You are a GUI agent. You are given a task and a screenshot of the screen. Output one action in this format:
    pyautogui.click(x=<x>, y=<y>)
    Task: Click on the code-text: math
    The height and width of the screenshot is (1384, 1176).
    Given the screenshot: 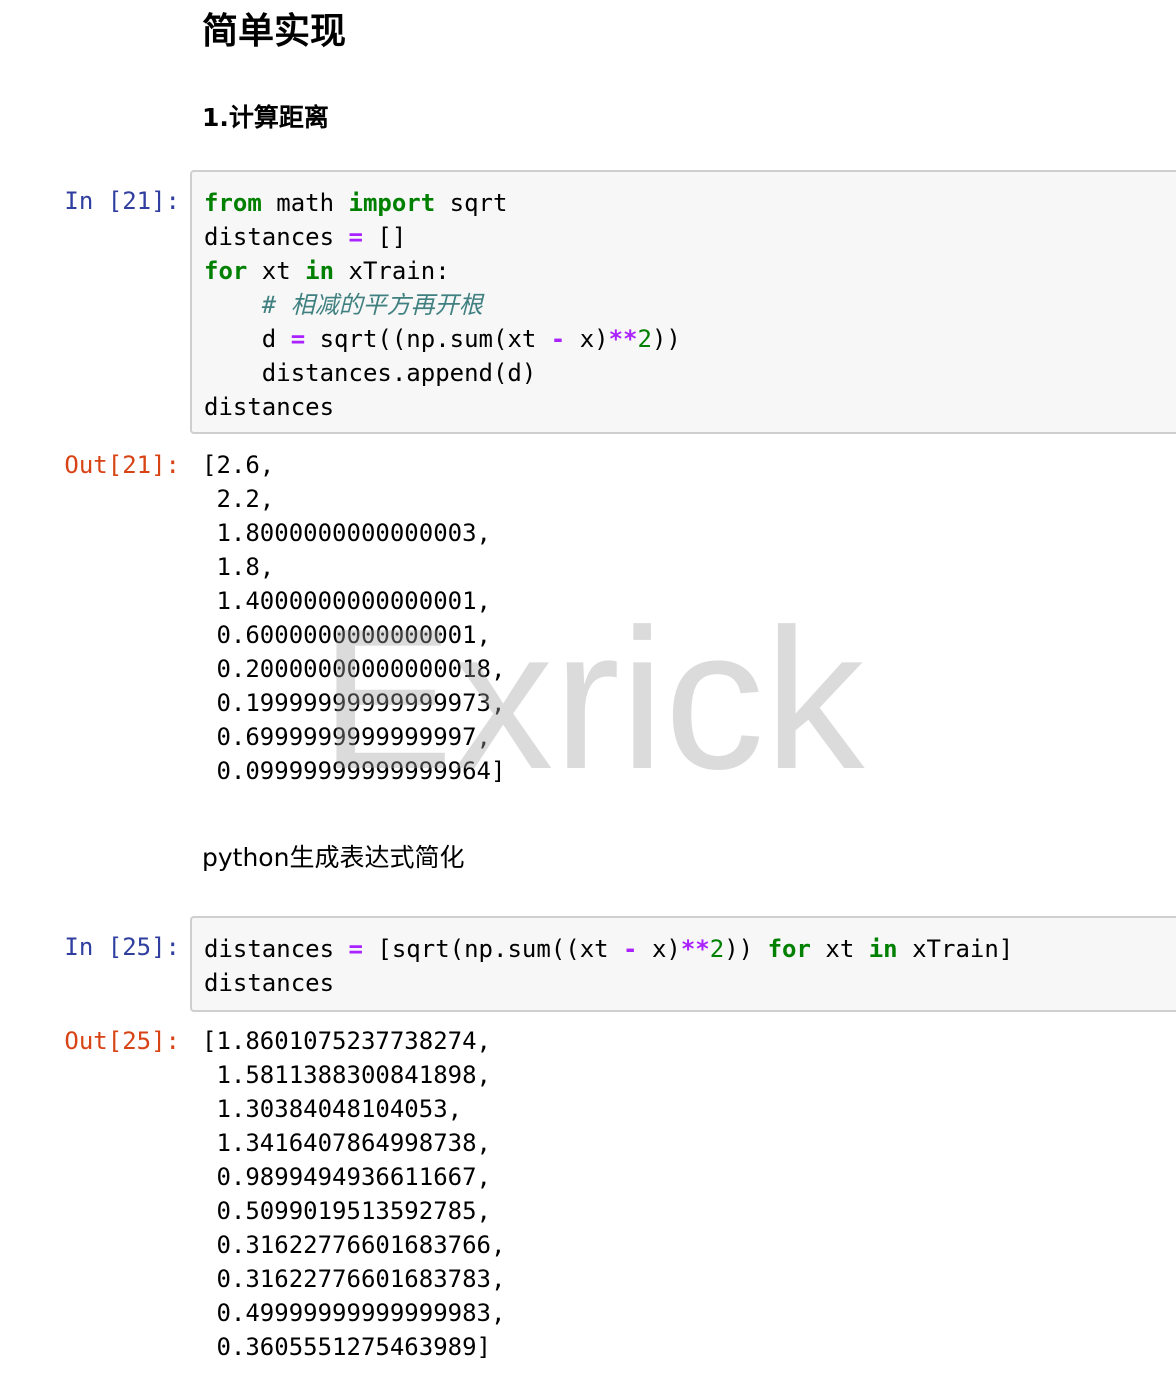 What is the action you would take?
    pyautogui.click(x=305, y=203)
    